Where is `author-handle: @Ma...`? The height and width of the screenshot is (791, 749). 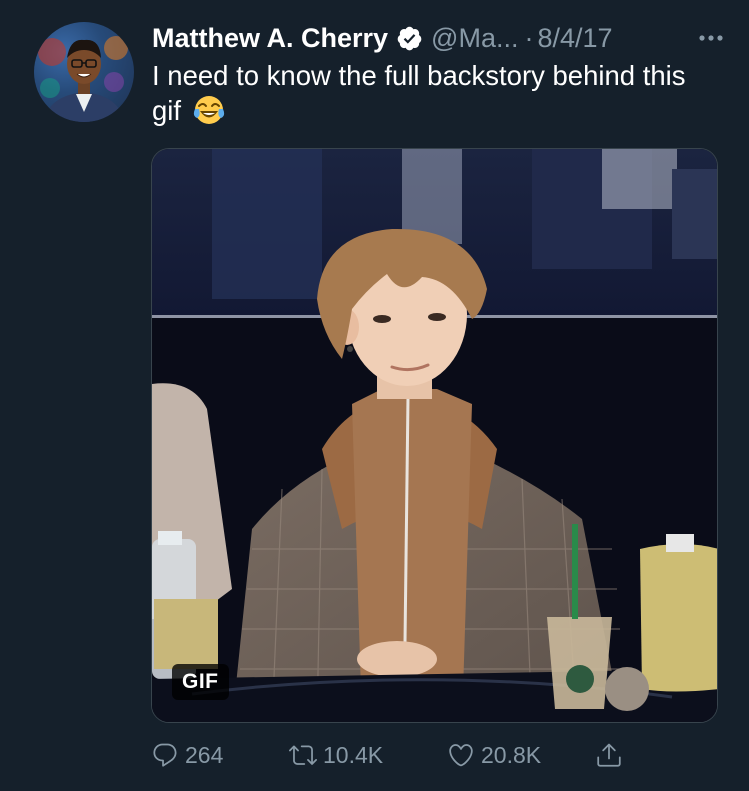
author-handle: @Ma... is located at coordinates (474, 38).